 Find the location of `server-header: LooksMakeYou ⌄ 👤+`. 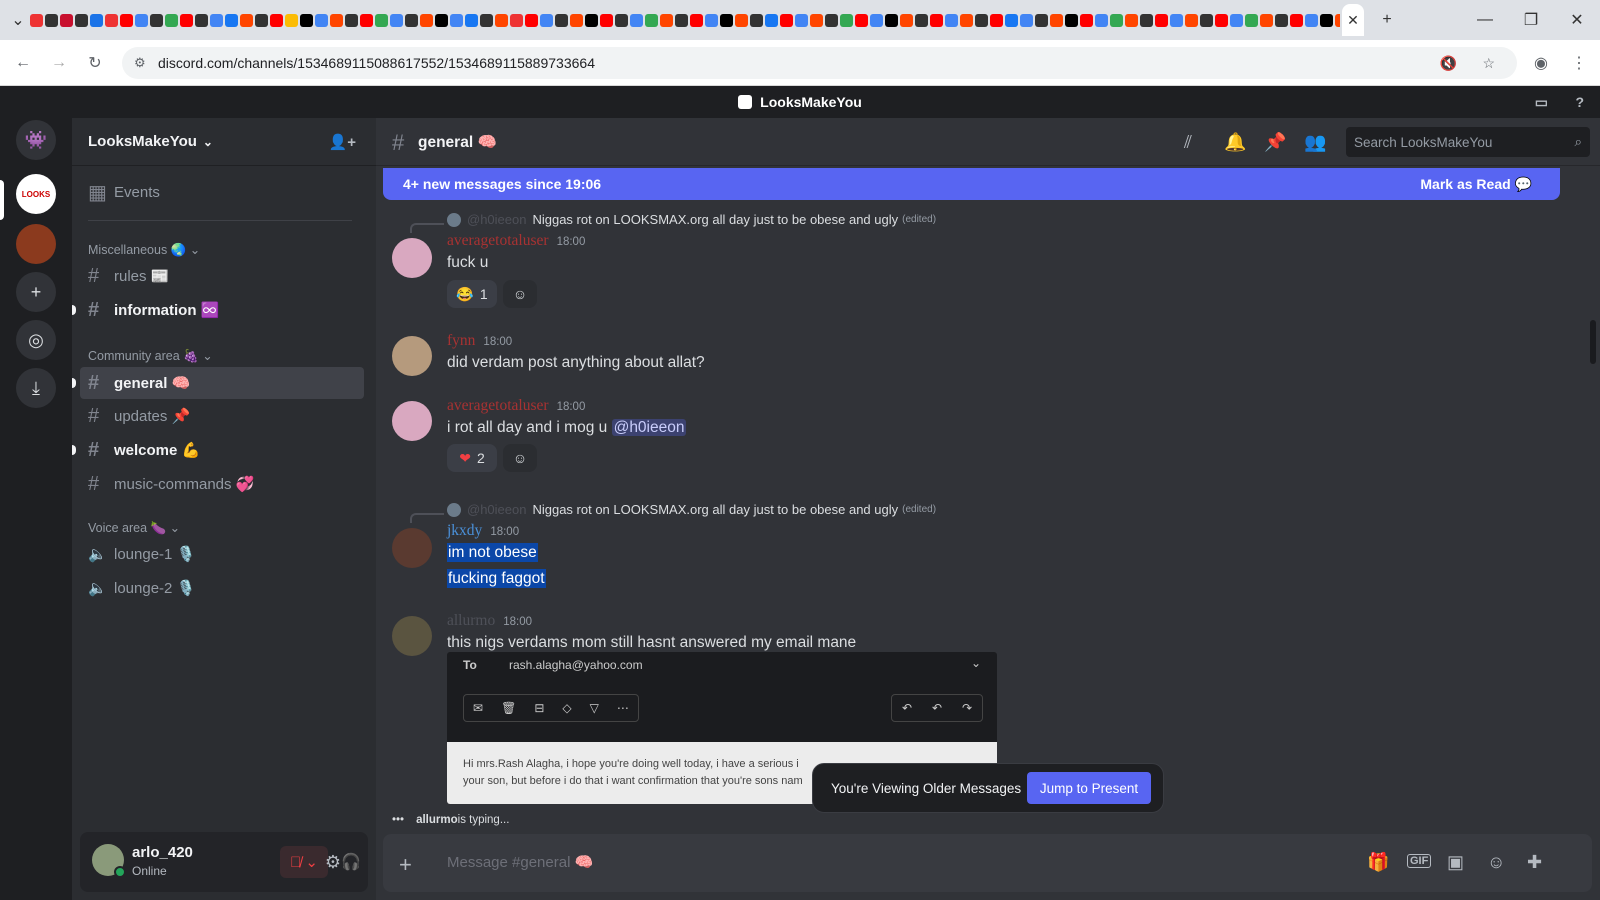

server-header: LooksMakeYou ⌄ 👤+ is located at coordinates (224, 142).